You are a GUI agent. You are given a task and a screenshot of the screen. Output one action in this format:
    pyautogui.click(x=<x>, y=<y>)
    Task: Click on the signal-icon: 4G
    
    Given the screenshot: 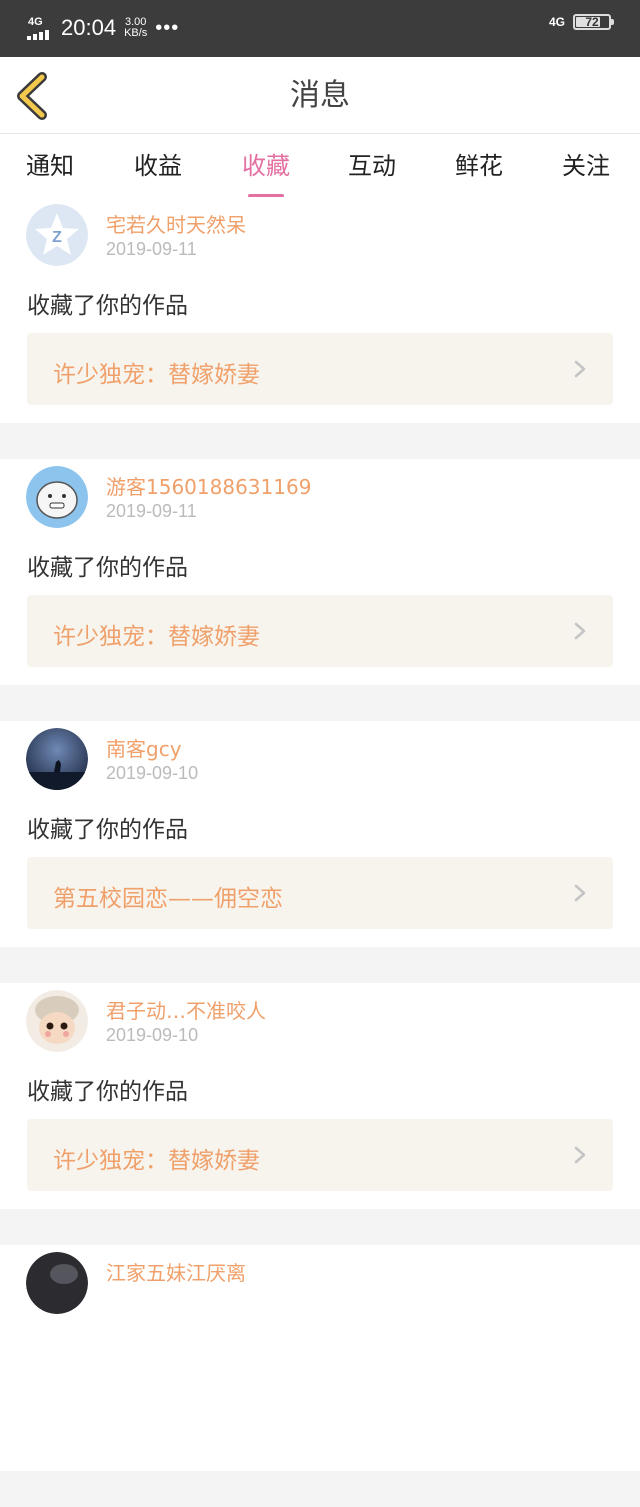 What is the action you would take?
    pyautogui.click(x=41, y=28)
    